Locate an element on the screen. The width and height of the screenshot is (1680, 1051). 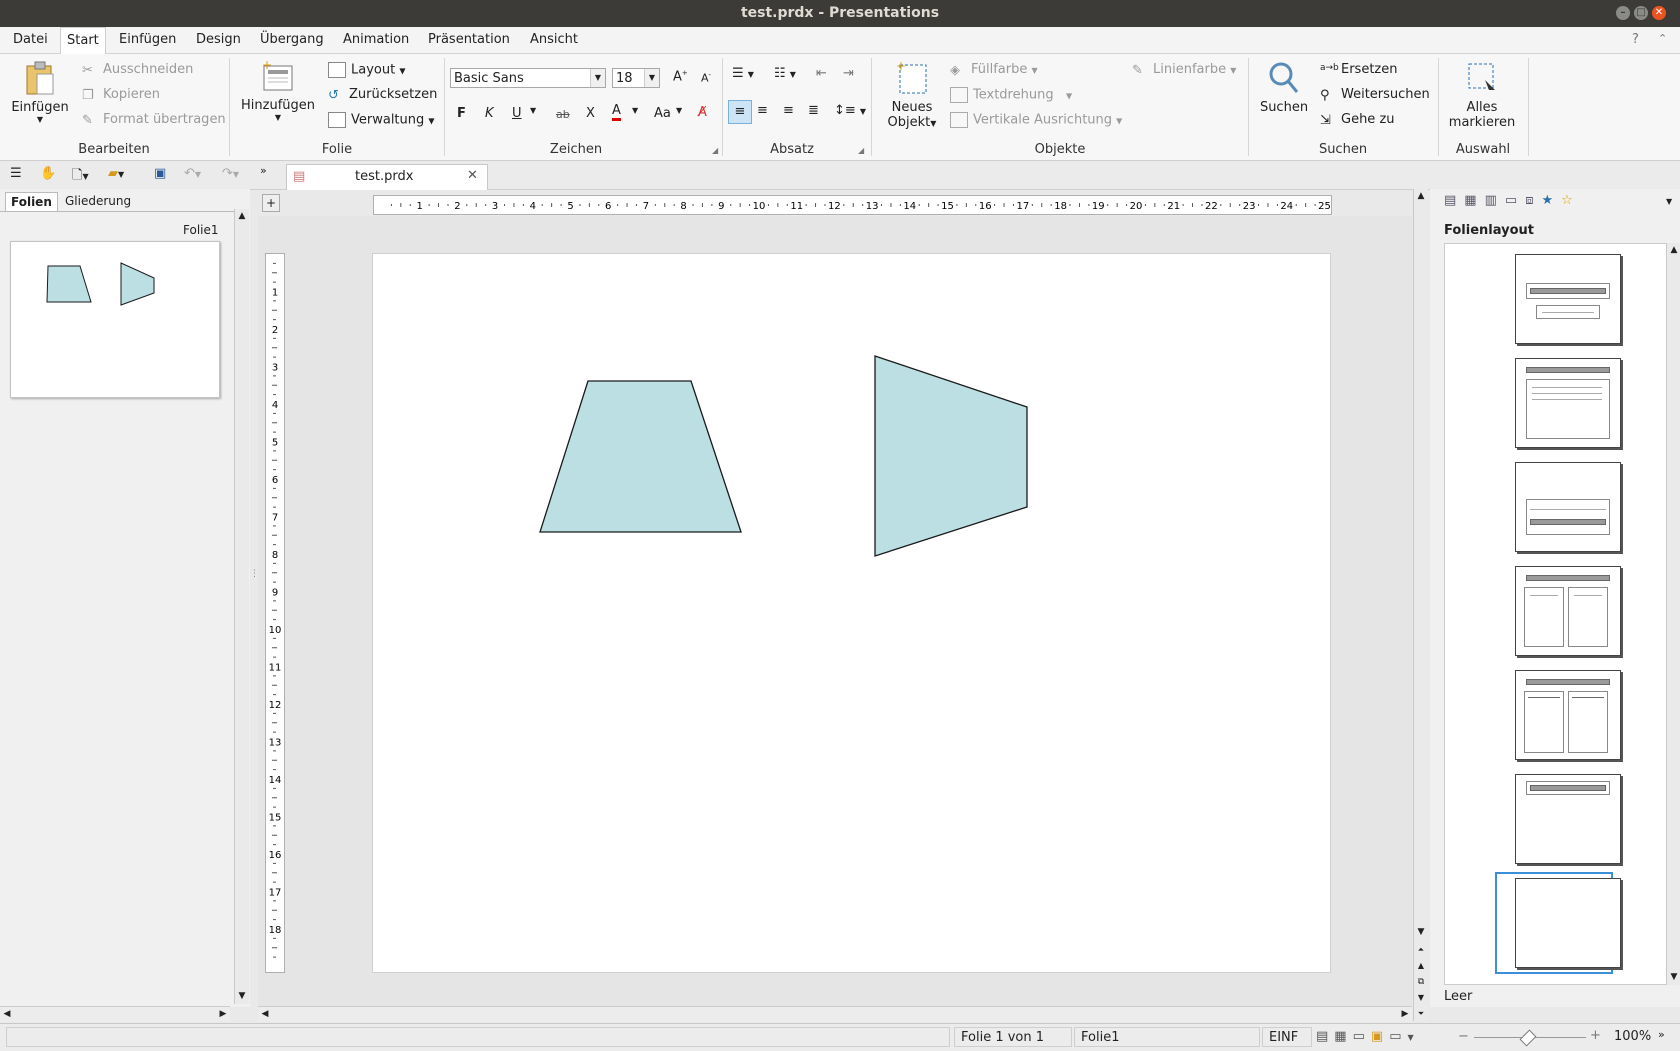
minimize-icon: – is located at coordinates (1623, 13).